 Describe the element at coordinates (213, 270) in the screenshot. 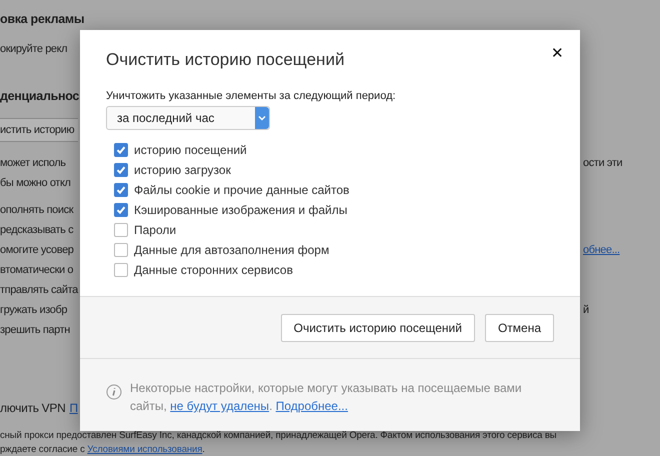

I see `option-label: Данные сторонних сервисов` at that location.